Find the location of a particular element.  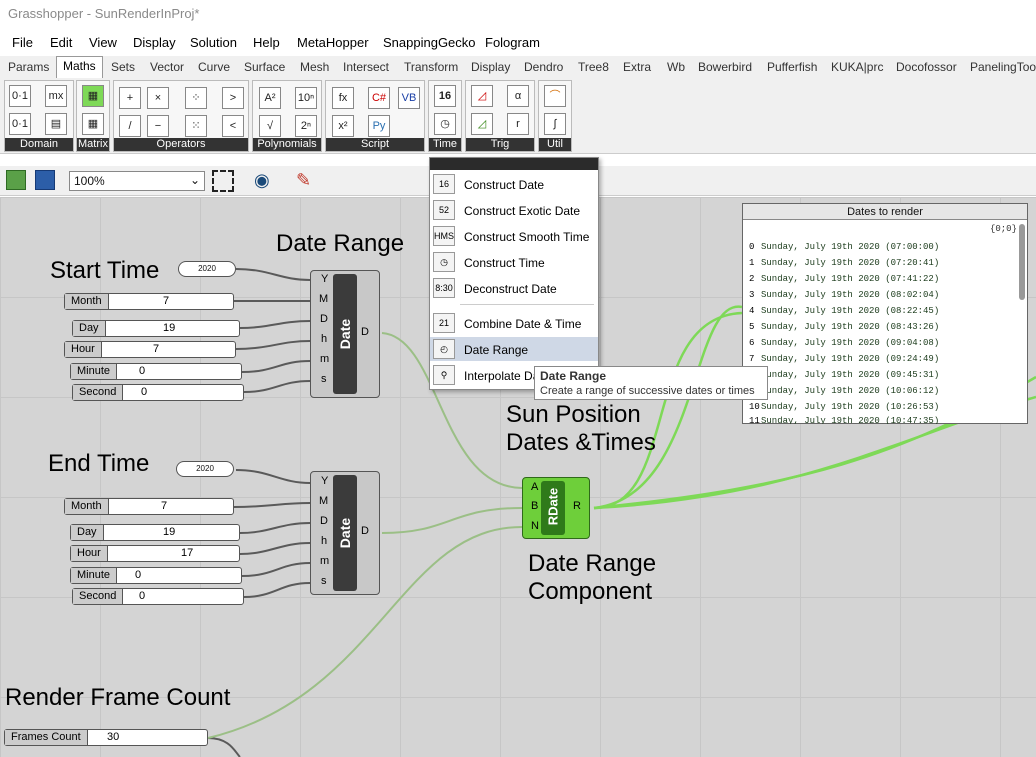

menu-item-combine-date-time: 21 Combine Date & Time is located at coordinates (514, 323).